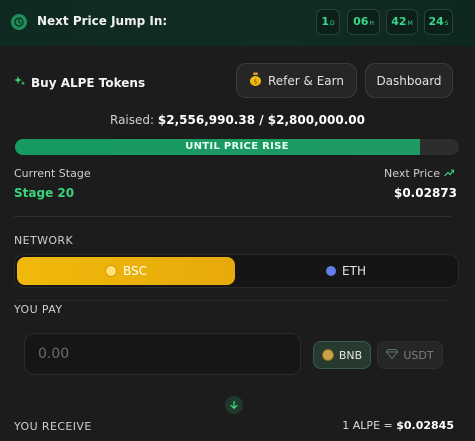  Describe the element at coordinates (354, 271) in the screenshot. I see `network-option-eth-label: ETH` at that location.